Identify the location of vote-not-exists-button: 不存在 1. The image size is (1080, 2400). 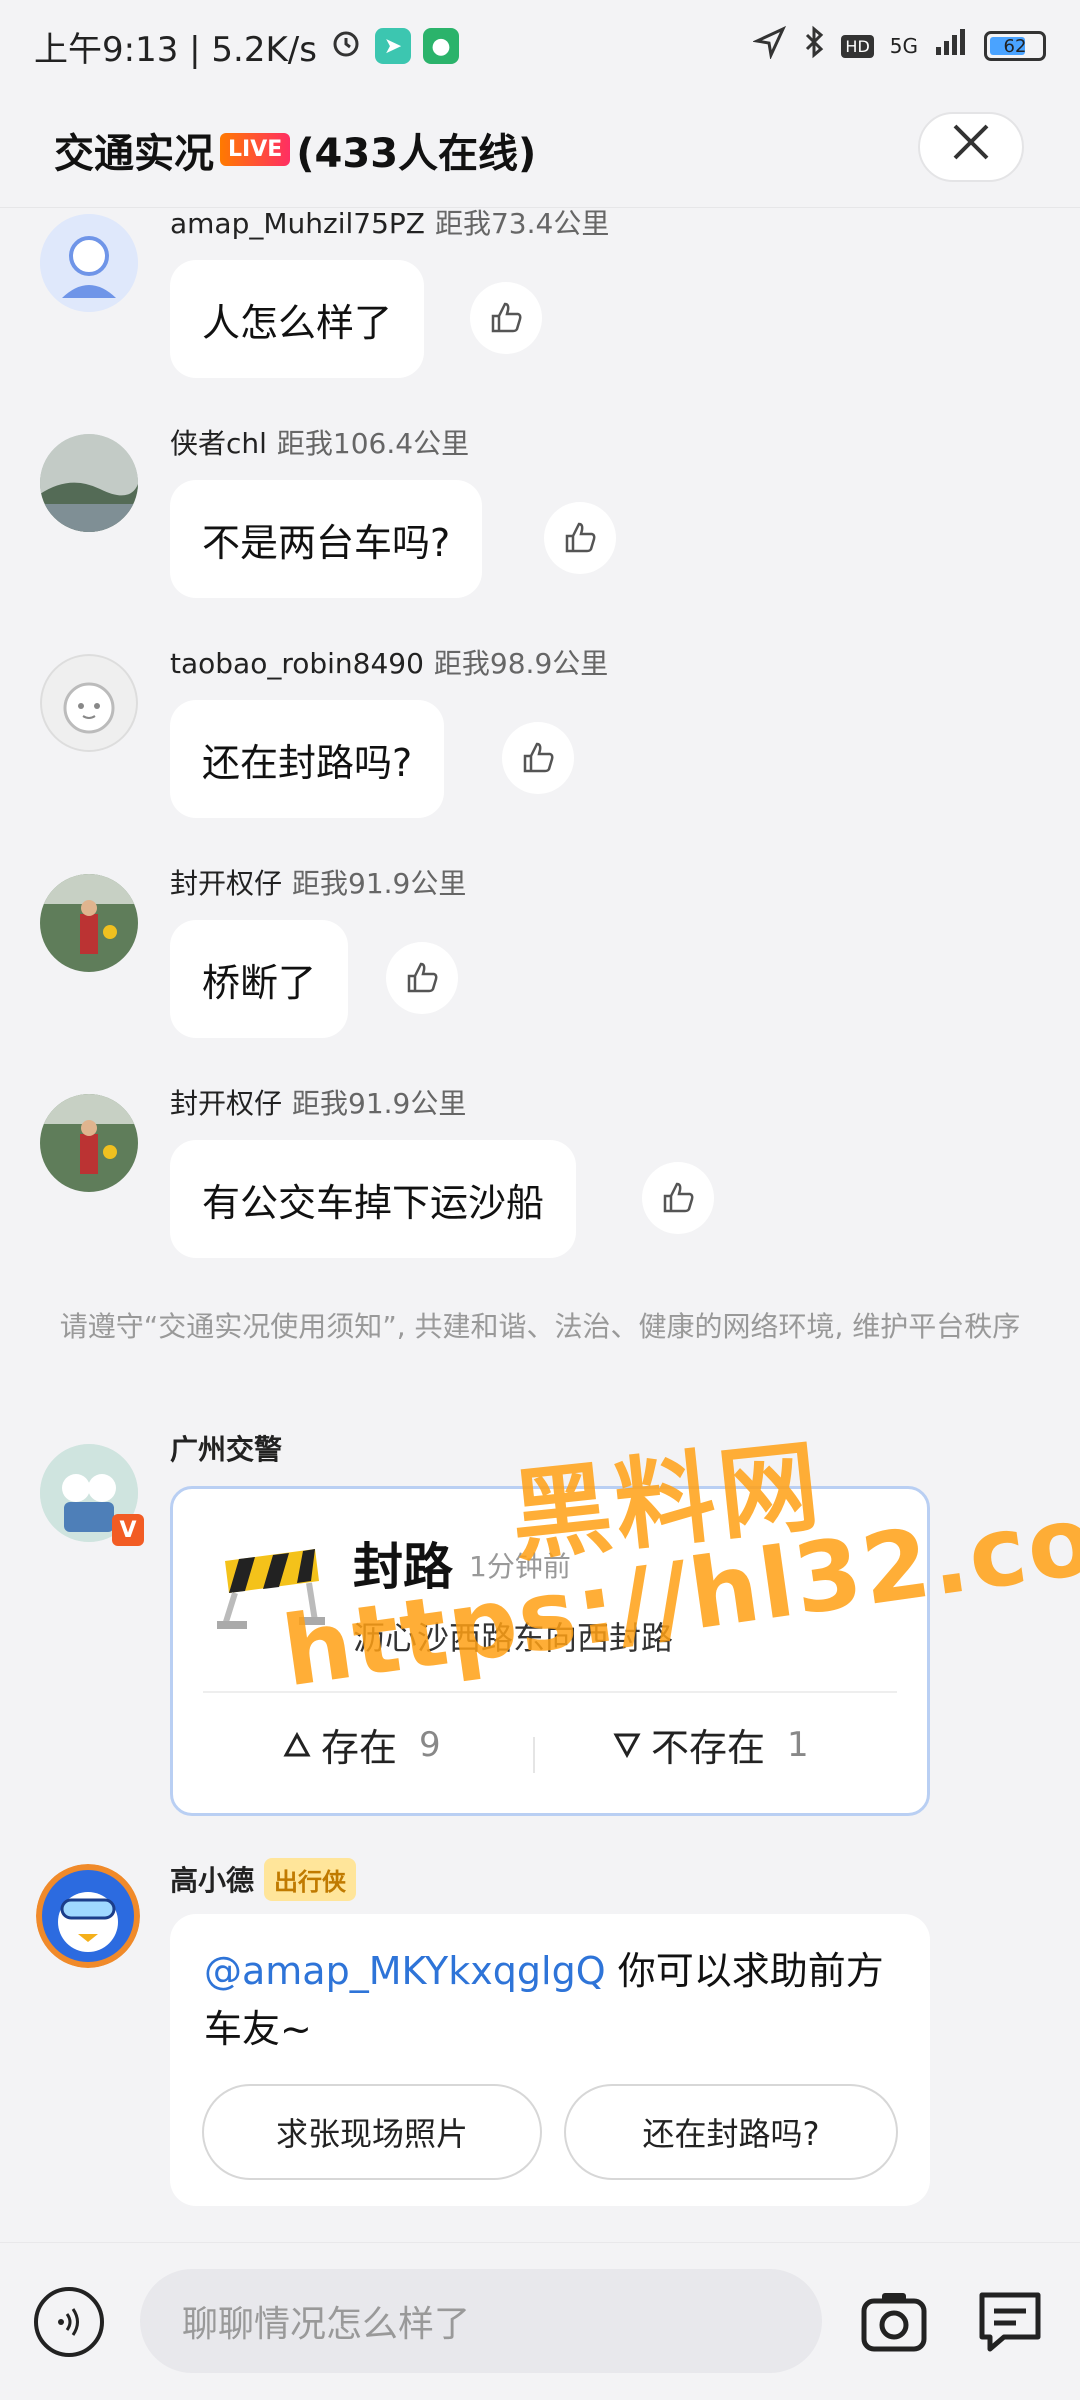
(711, 1744).